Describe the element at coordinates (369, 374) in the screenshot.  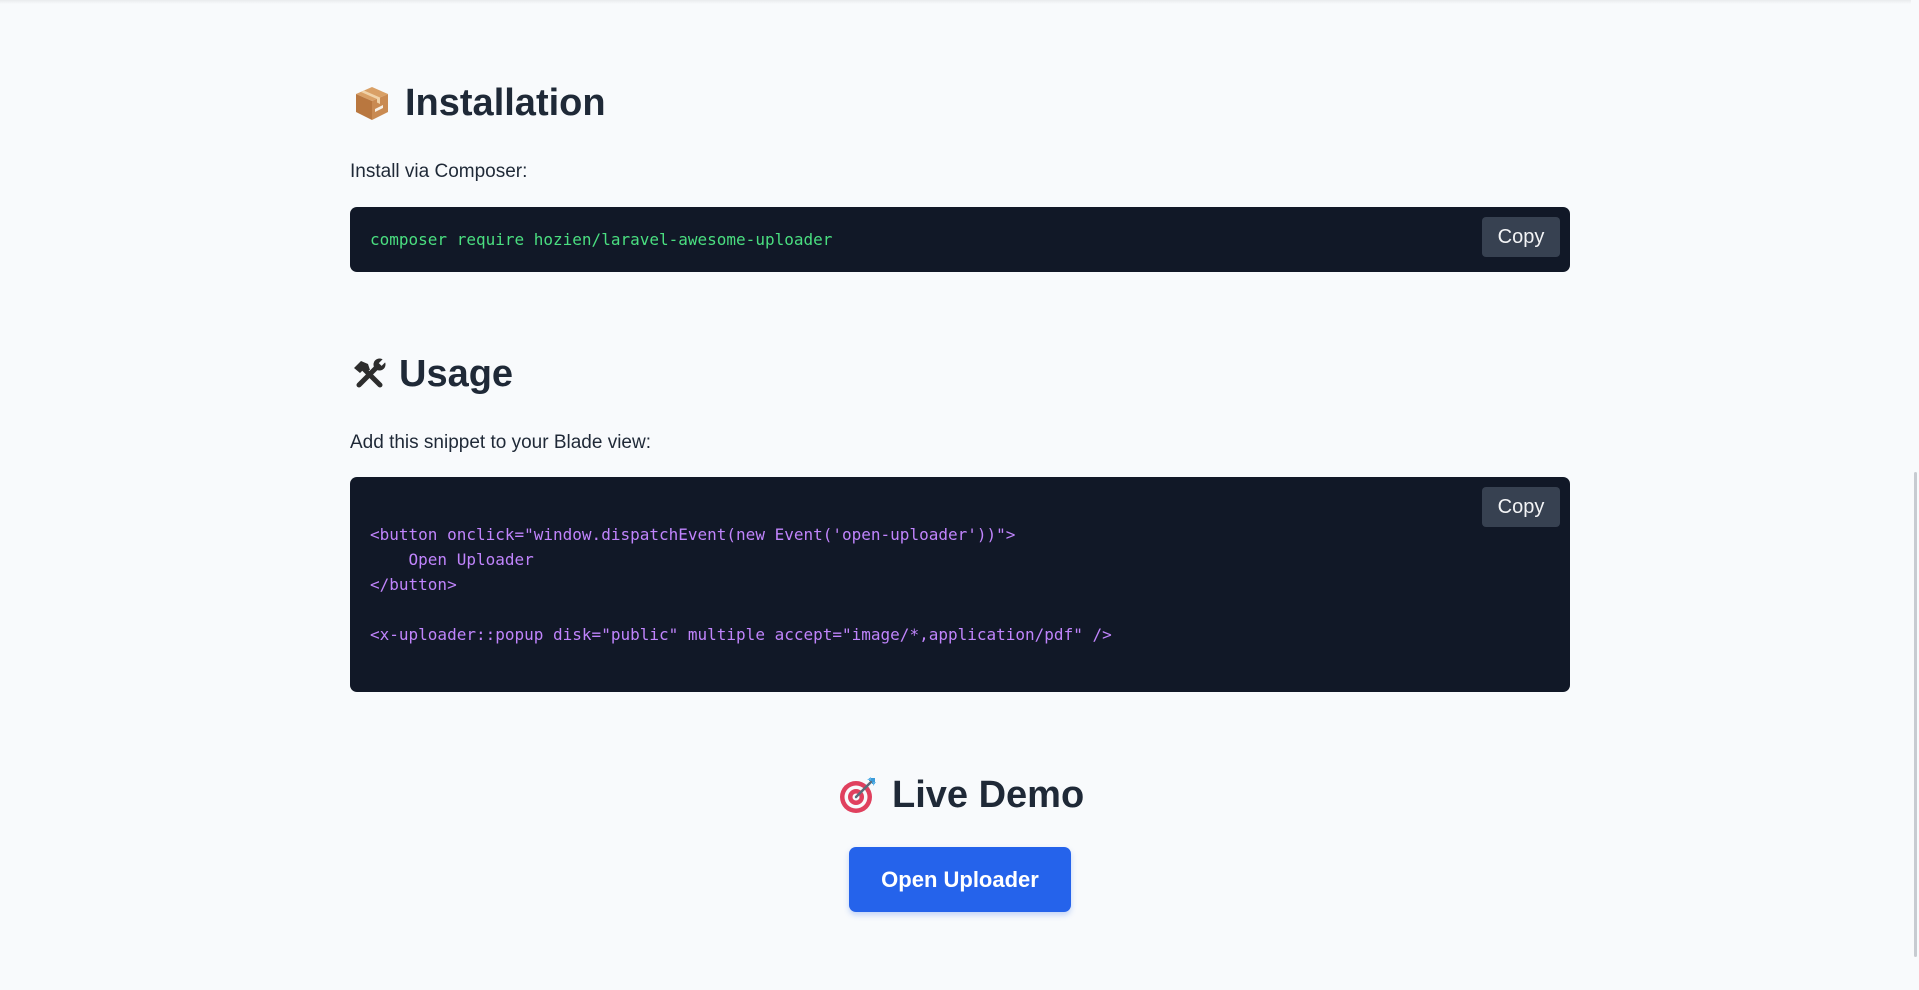
I see `hammer-wrench-icon` at that location.